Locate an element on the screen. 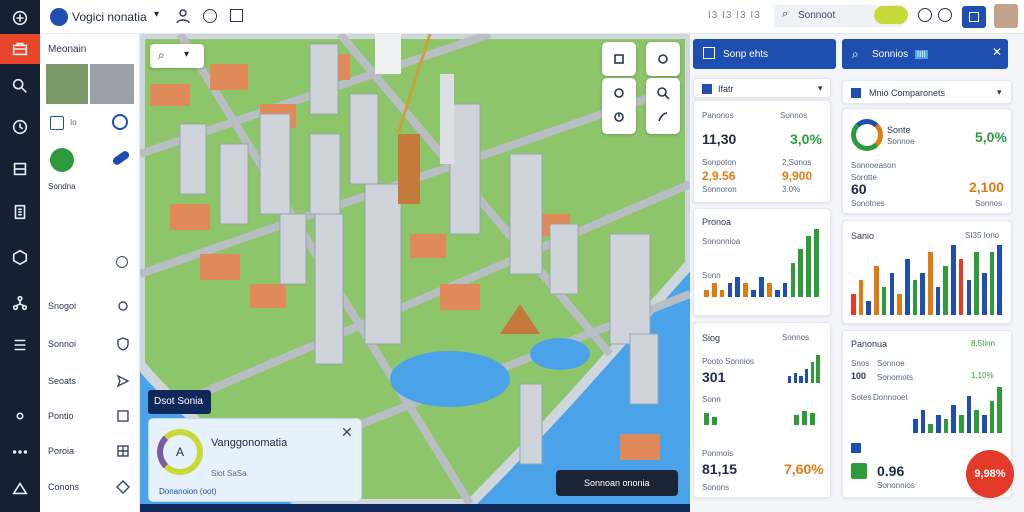  timer-icon is located at coordinates (122, 262).